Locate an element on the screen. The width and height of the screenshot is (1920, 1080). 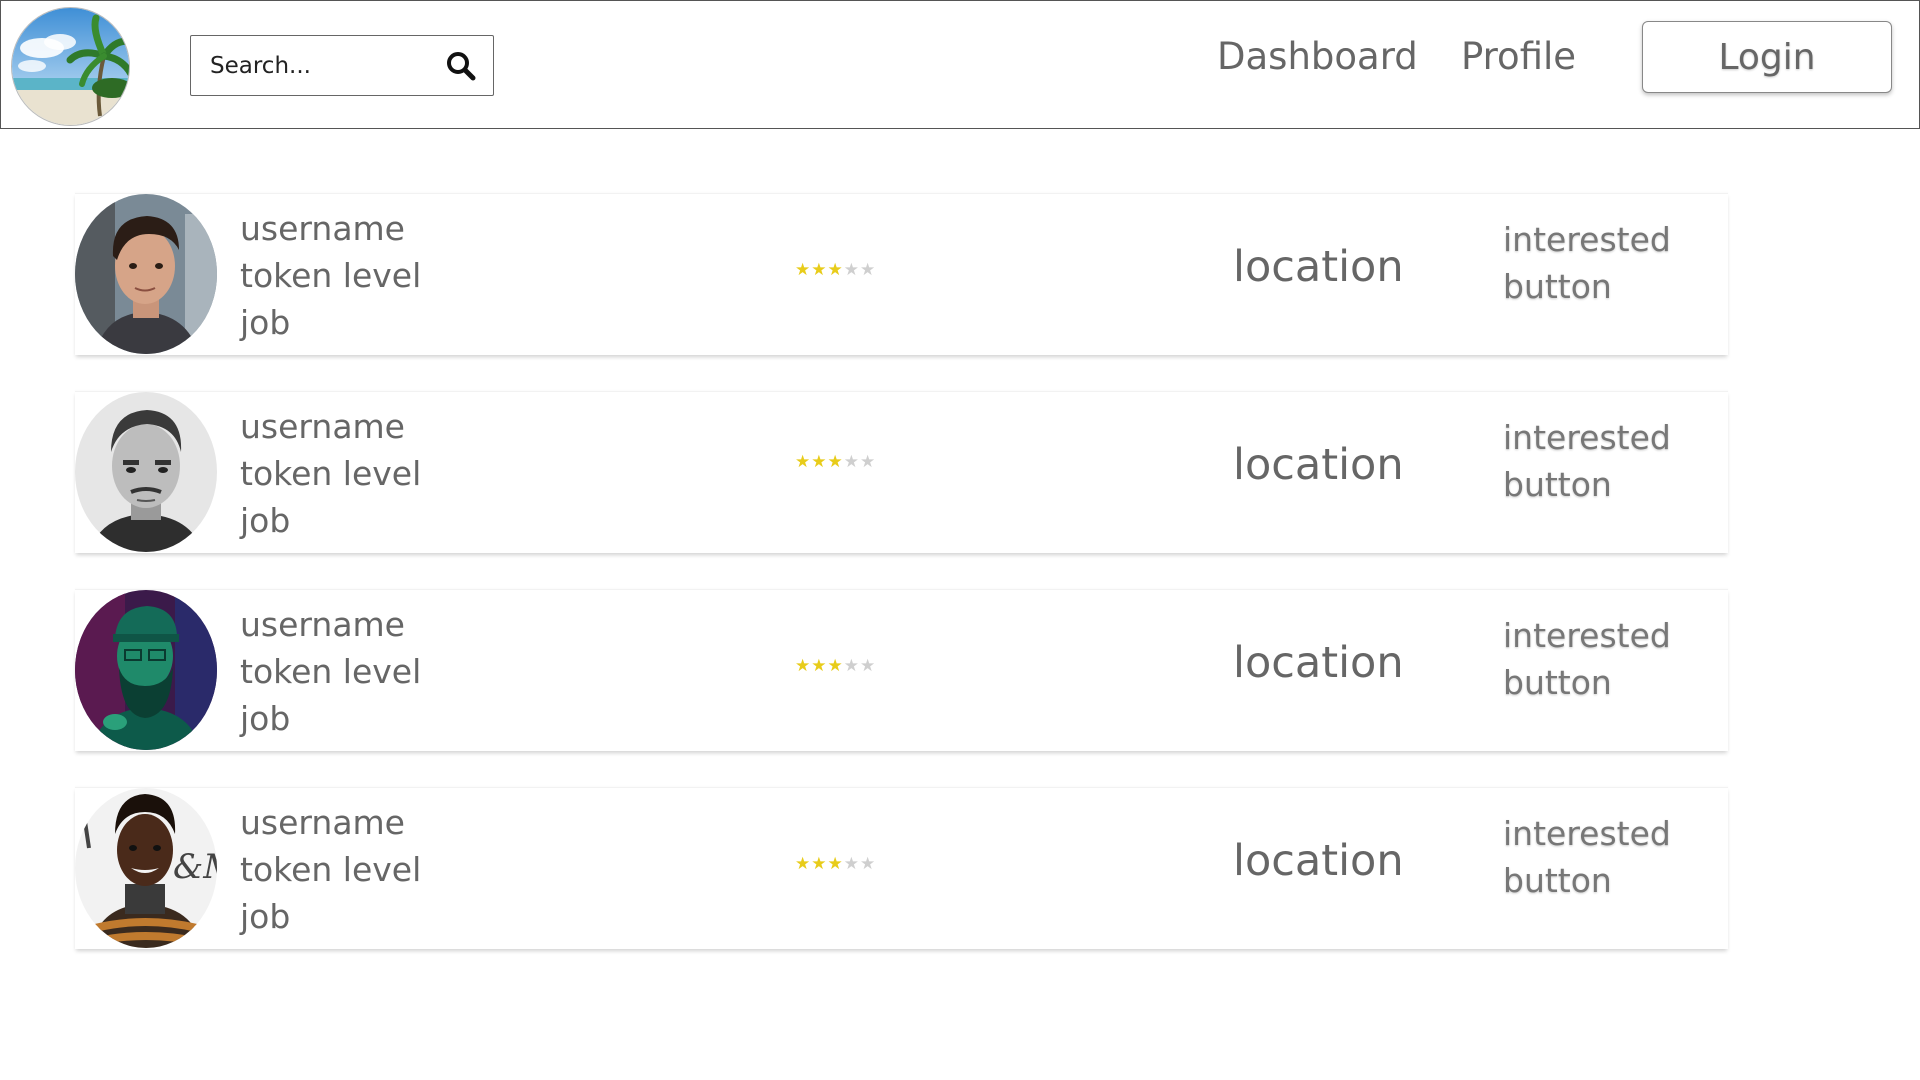
search-box is located at coordinates (342, 65).